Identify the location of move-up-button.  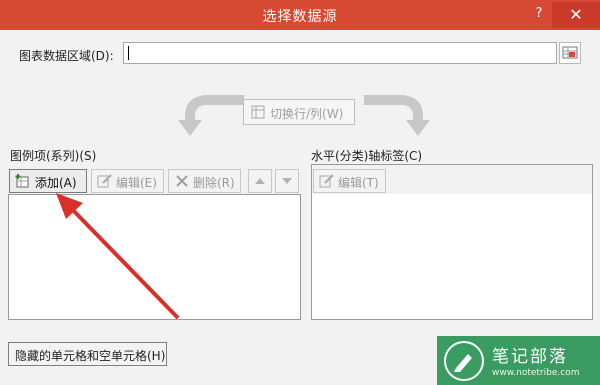
(260, 181).